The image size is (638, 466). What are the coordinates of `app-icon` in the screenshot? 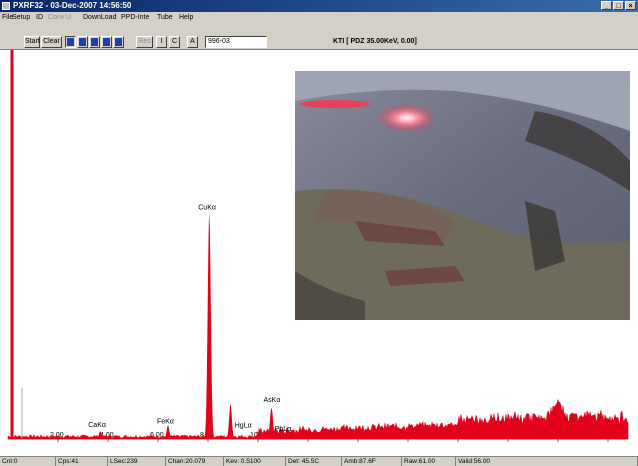 It's located at (6, 6).